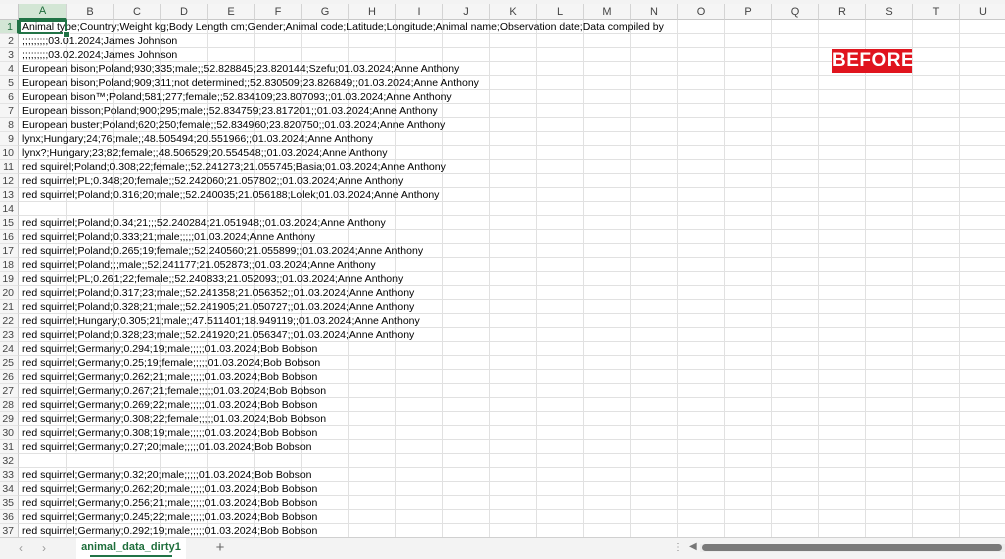 This screenshot has height=559, width=1005. What do you see at coordinates (9, 530) in the screenshot?
I see `row-header: 37` at bounding box center [9, 530].